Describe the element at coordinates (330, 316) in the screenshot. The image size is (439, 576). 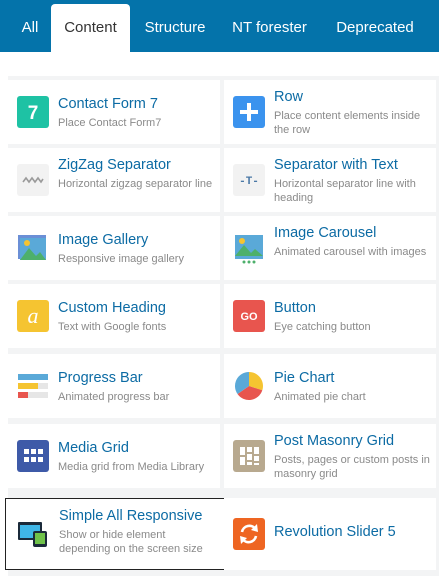
I see `element-button: GO Button Eye catching button` at that location.